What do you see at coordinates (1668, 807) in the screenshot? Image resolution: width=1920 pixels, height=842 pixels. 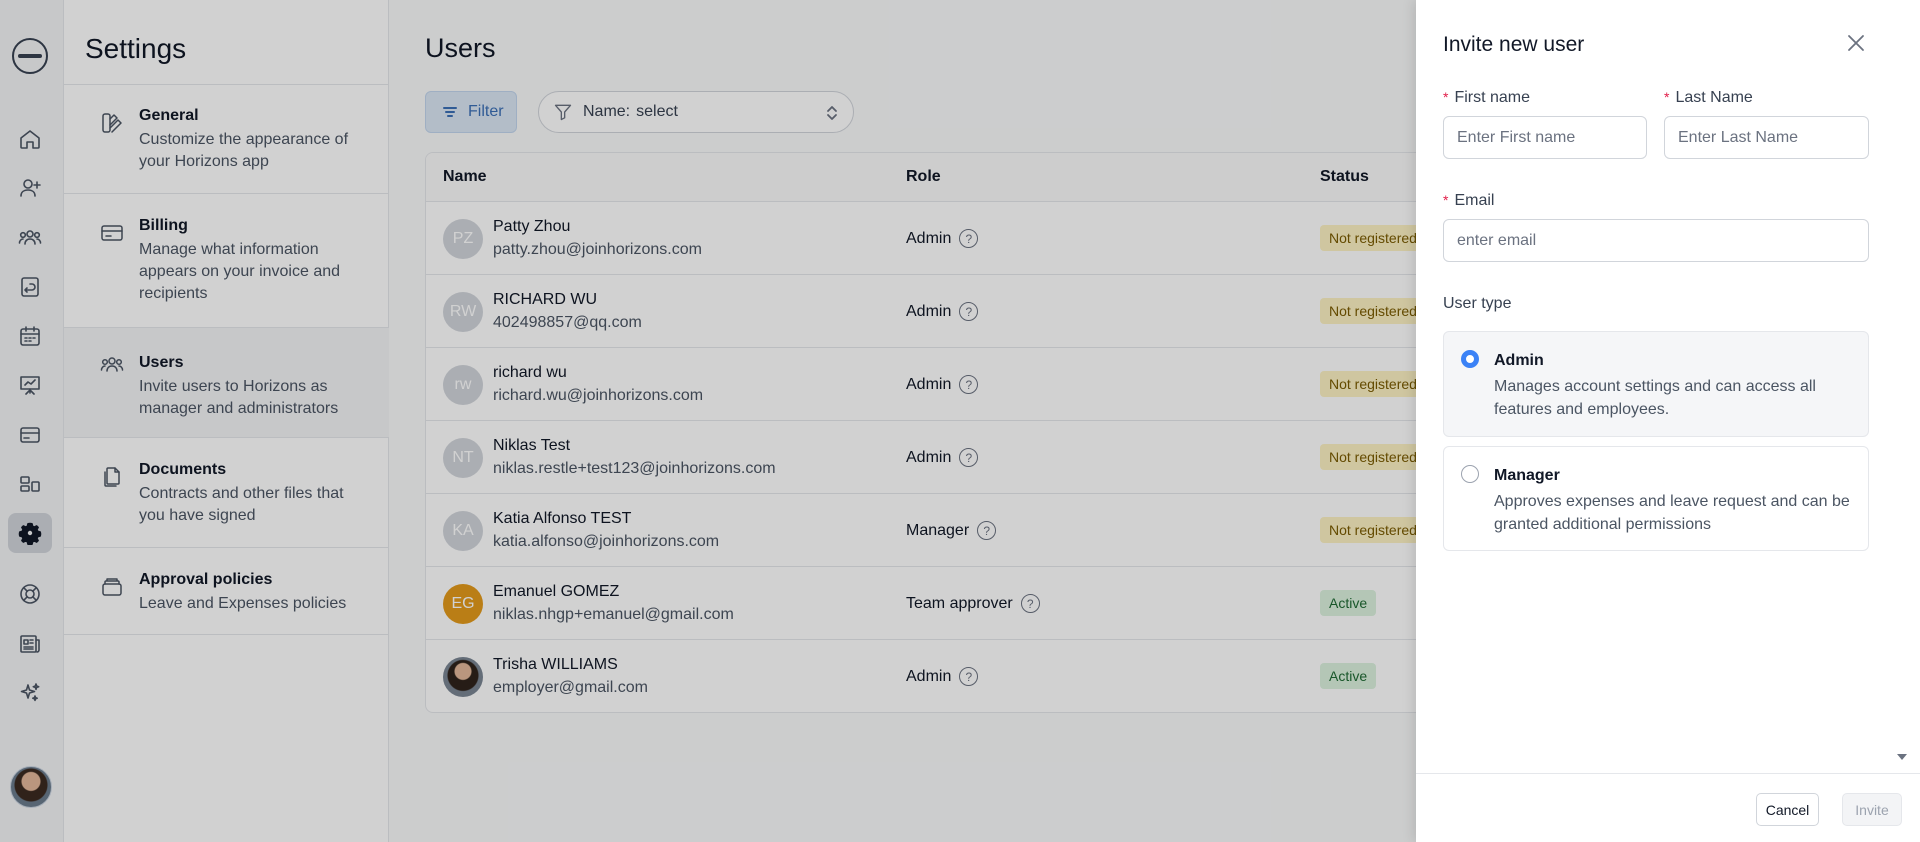 I see `drawer-footer: Cancel Invite` at bounding box center [1668, 807].